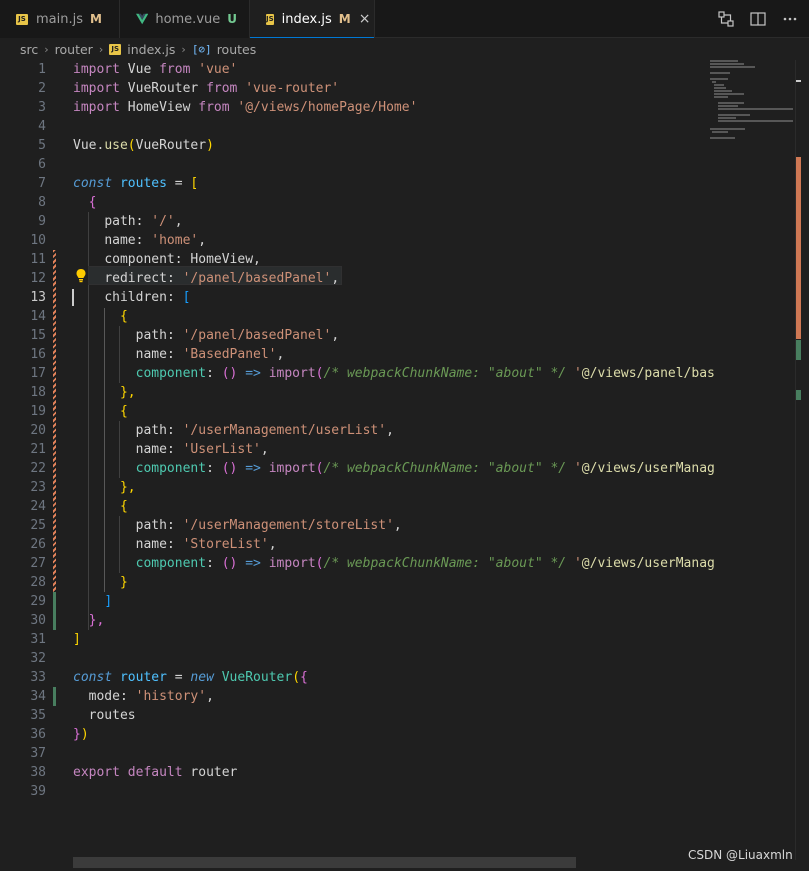 Image resolution: width=809 pixels, height=871 pixels. What do you see at coordinates (122, 696) in the screenshot?
I see `code-line: 34 mode: 'history',` at bounding box center [122, 696].